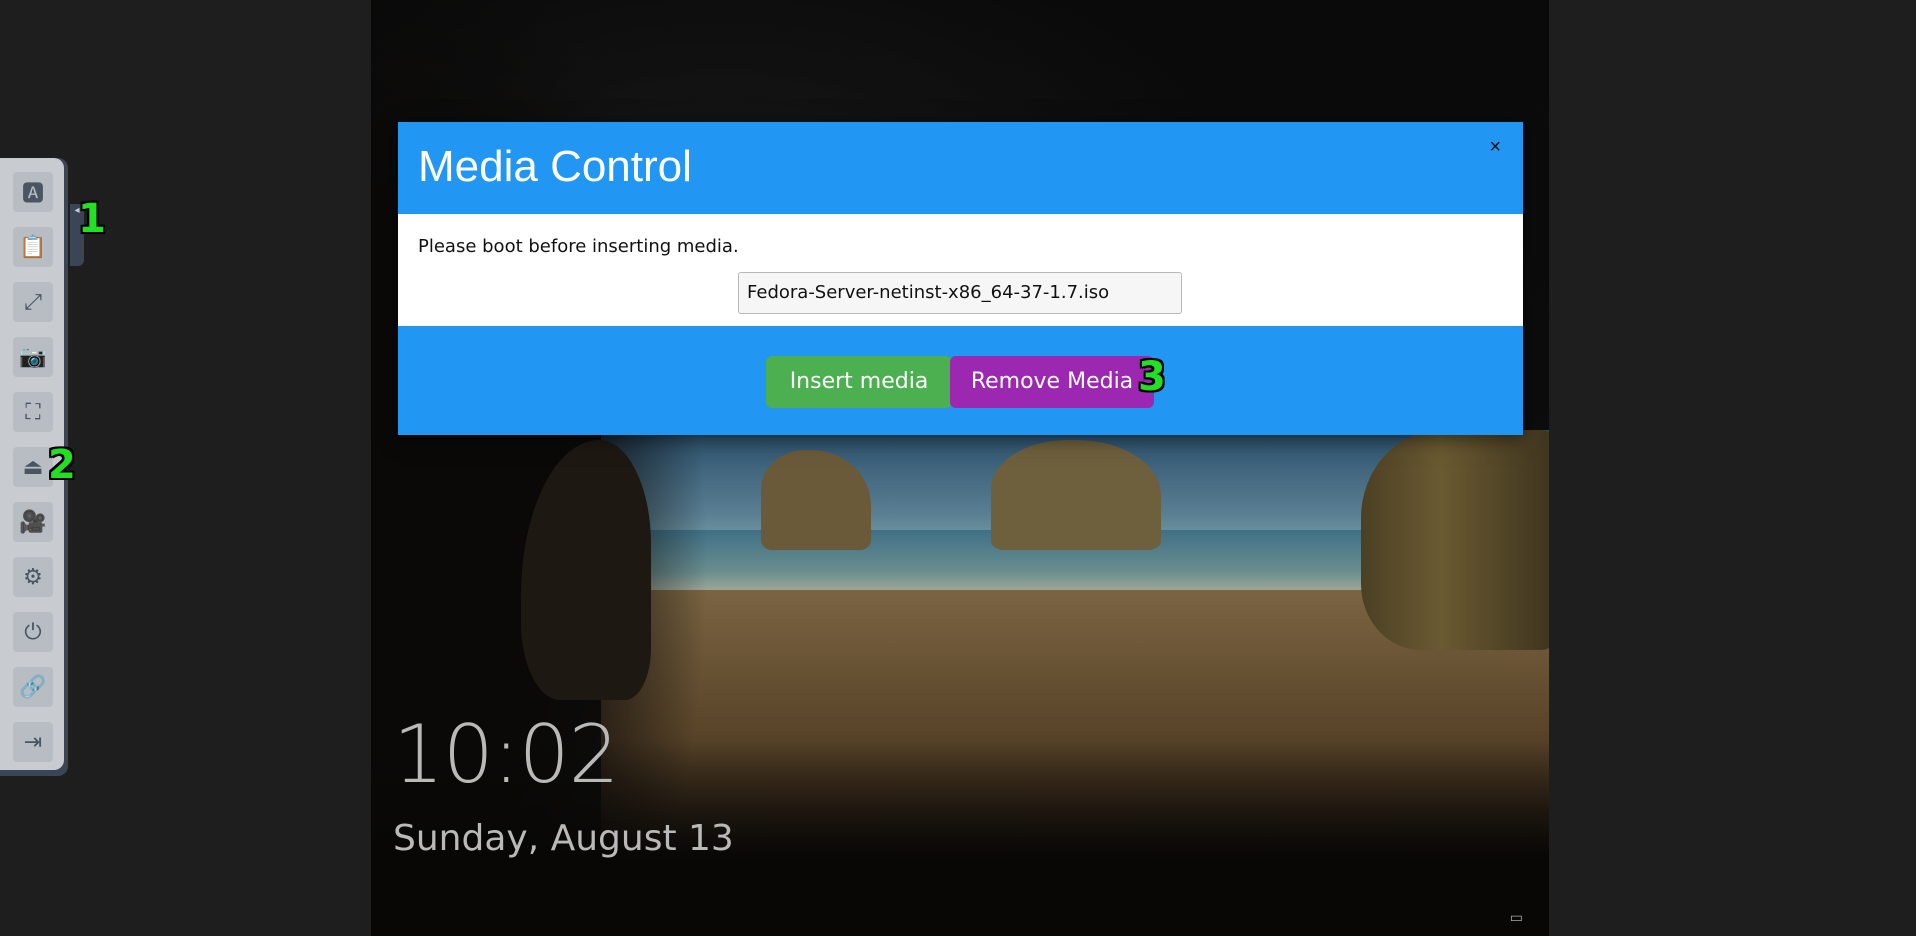 The width and height of the screenshot is (1916, 936). I want to click on keyboard-icon: 🅰, so click(32, 194).